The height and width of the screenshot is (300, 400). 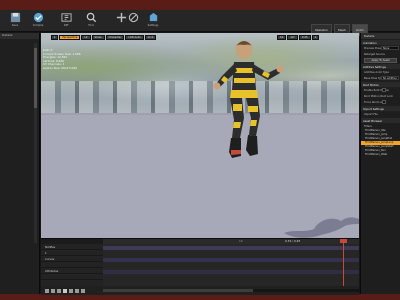 I want to click on timeline-scroll-thumb, so click(x=178, y=290).